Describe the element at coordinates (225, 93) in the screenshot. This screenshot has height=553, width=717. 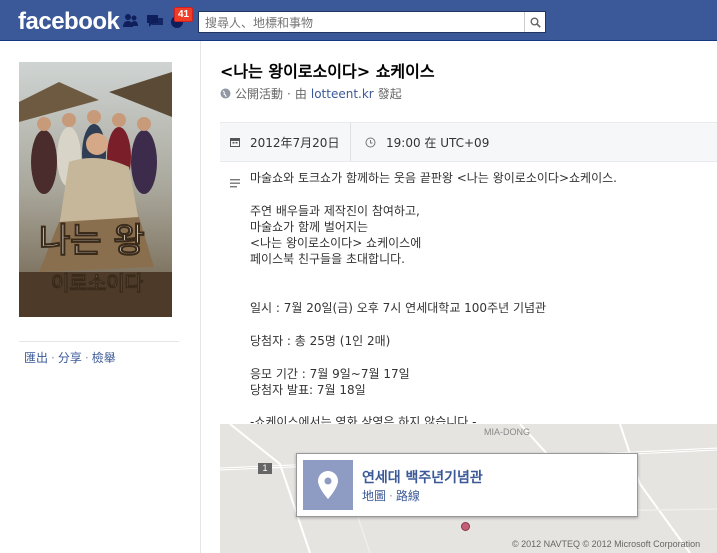
I see `globe-icon` at that location.